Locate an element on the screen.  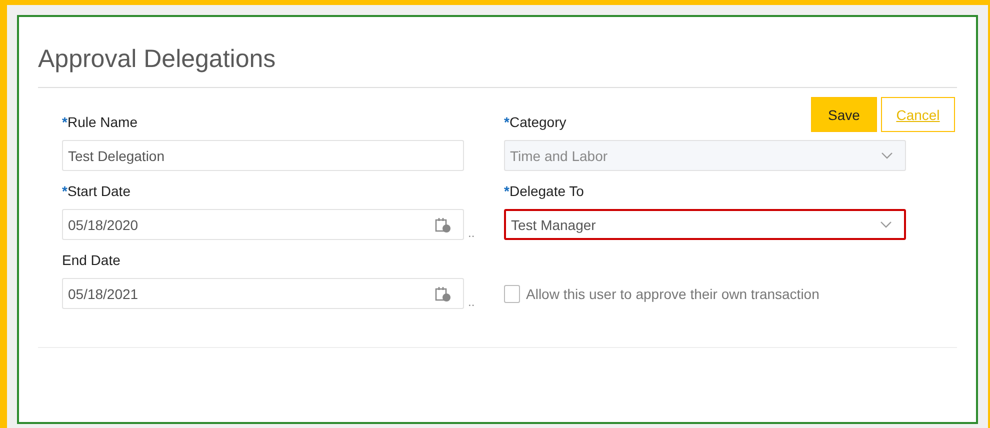
checkbox-label: Allow this user to approve their own transaction is located at coordinates (673, 294).